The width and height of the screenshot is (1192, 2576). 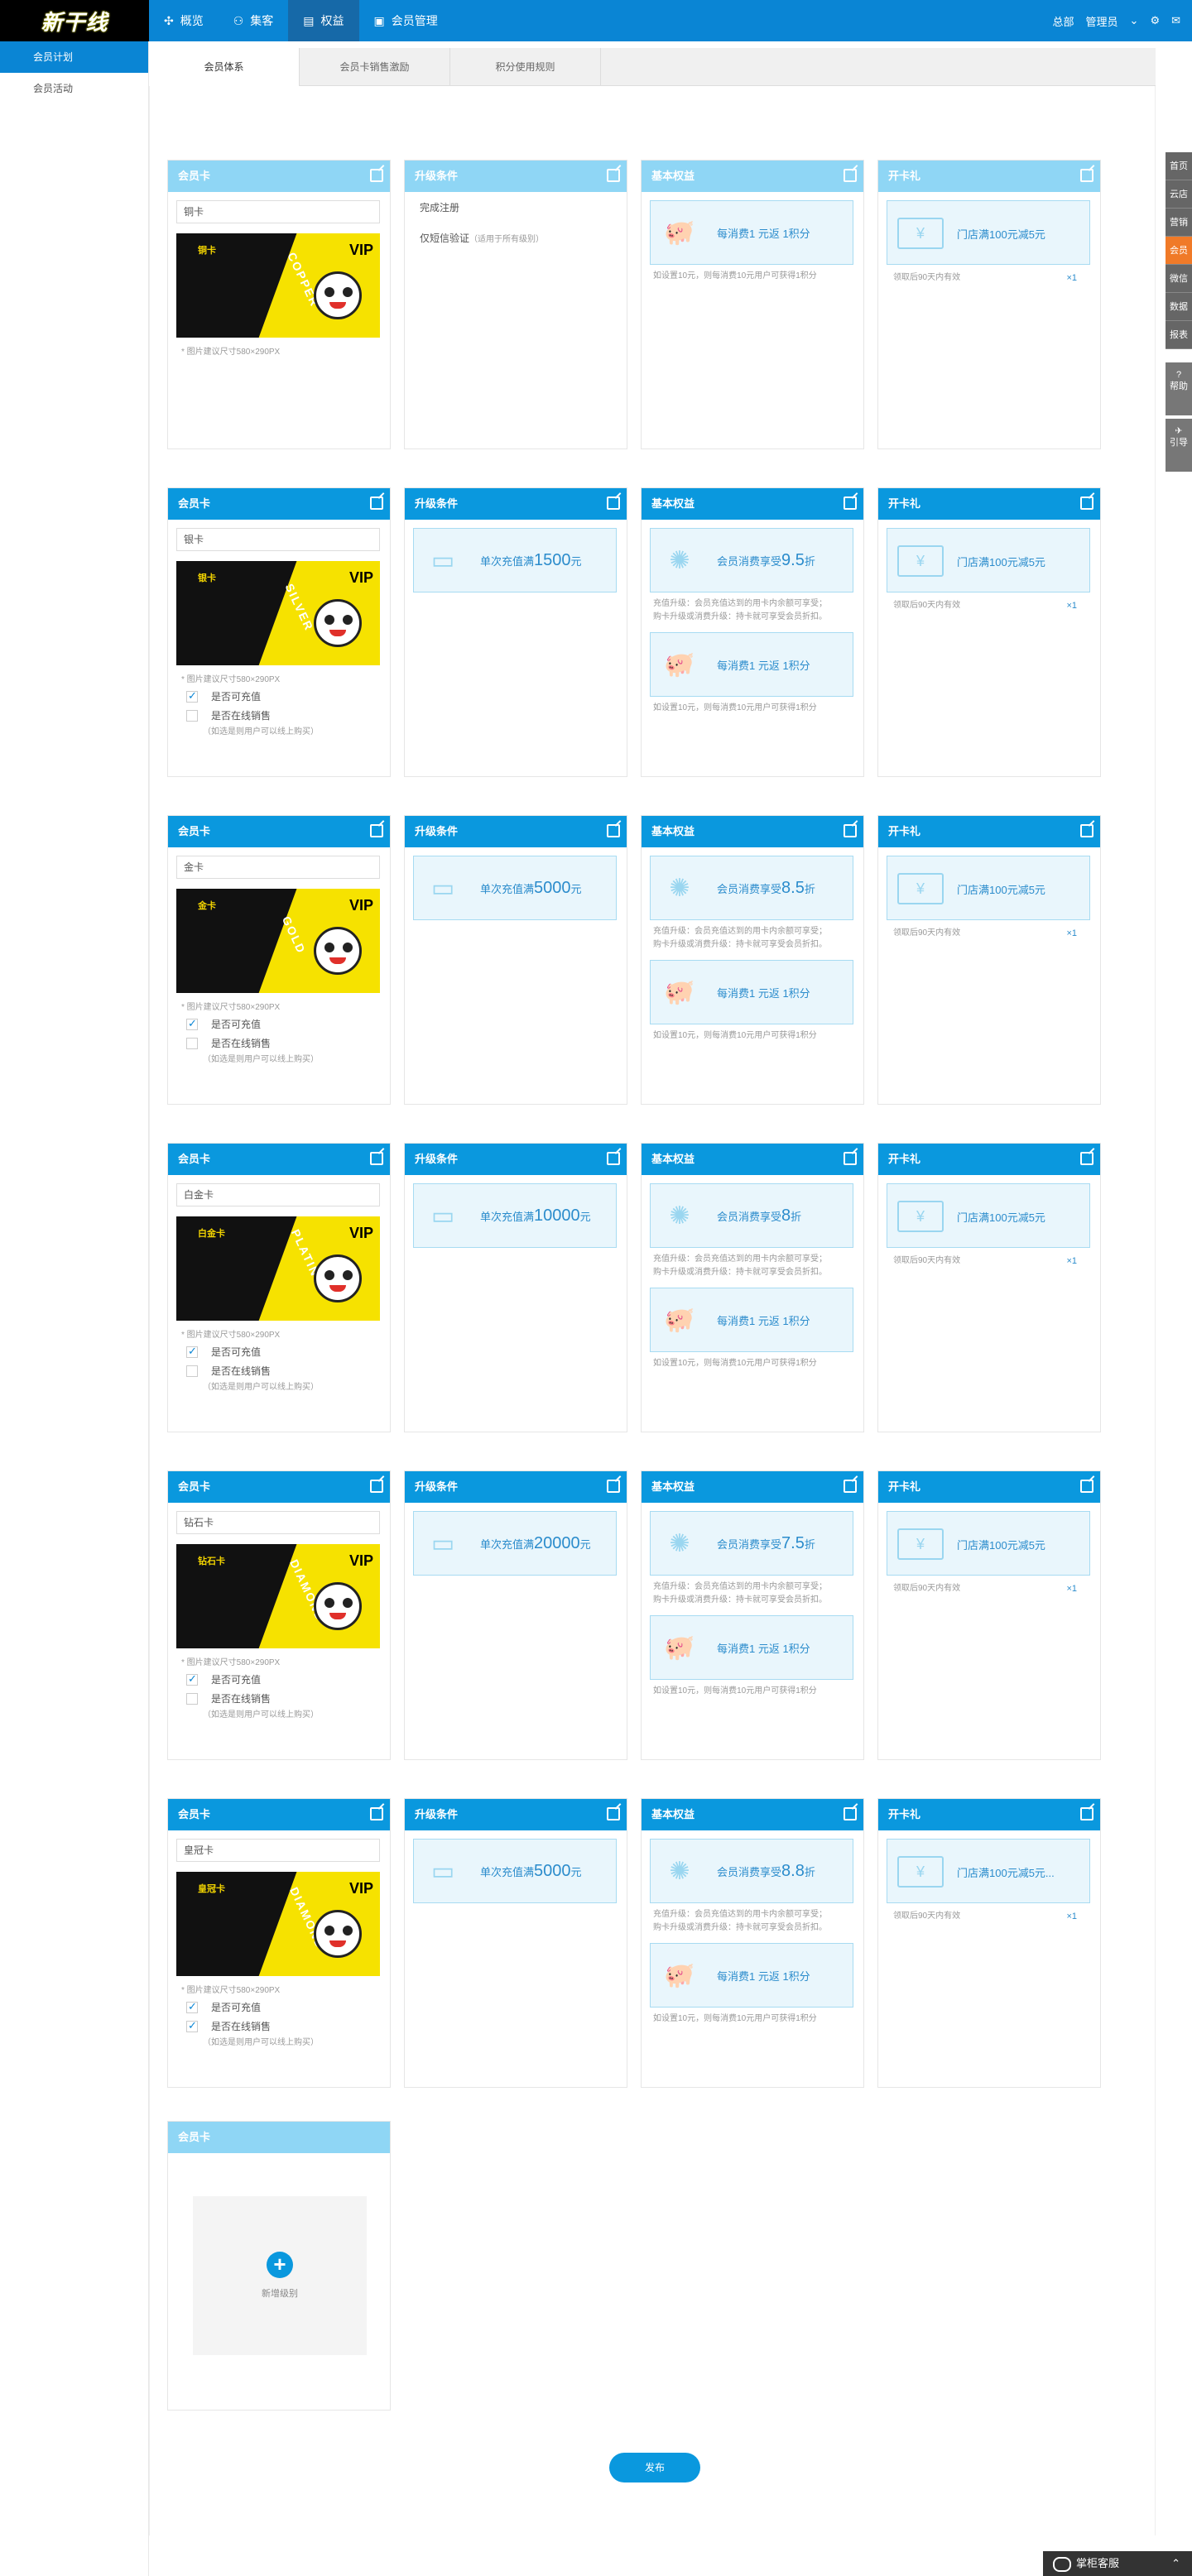 I want to click on discount-benefit: ✺ 会员消费享受8.8折, so click(x=751, y=1871).